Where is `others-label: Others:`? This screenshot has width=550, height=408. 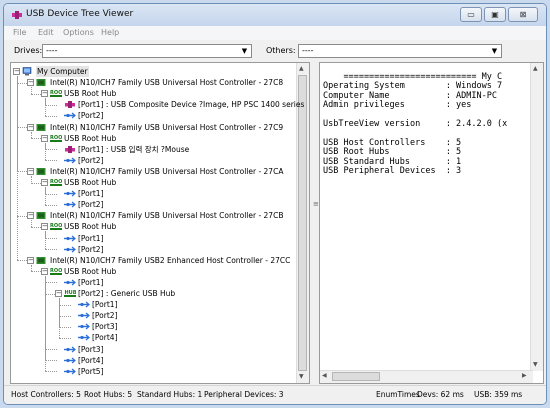
others-label: Others: is located at coordinates (281, 50).